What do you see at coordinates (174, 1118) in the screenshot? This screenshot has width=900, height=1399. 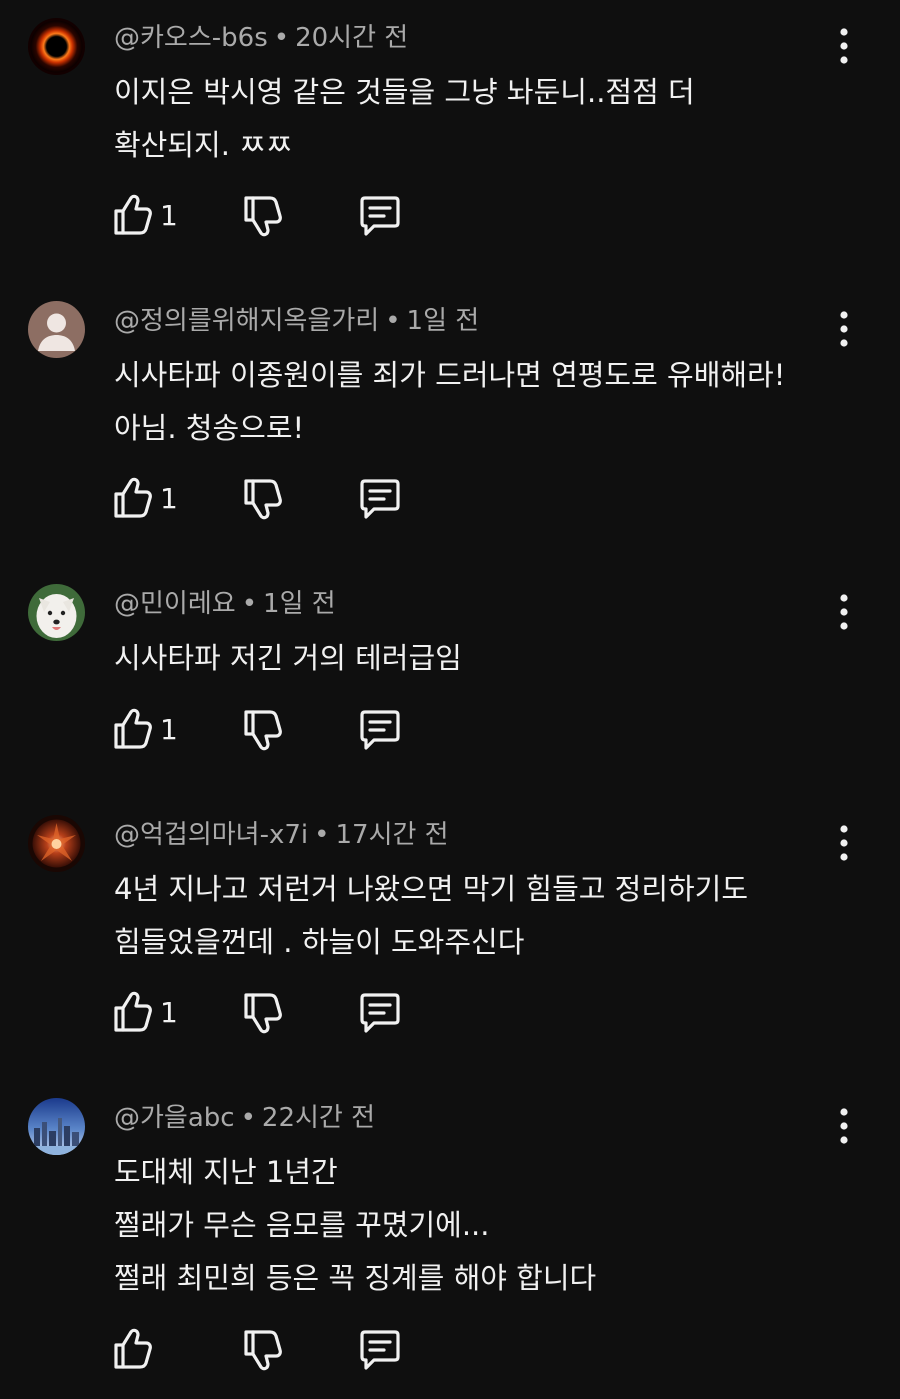 I see `author-handle: @가을abc` at bounding box center [174, 1118].